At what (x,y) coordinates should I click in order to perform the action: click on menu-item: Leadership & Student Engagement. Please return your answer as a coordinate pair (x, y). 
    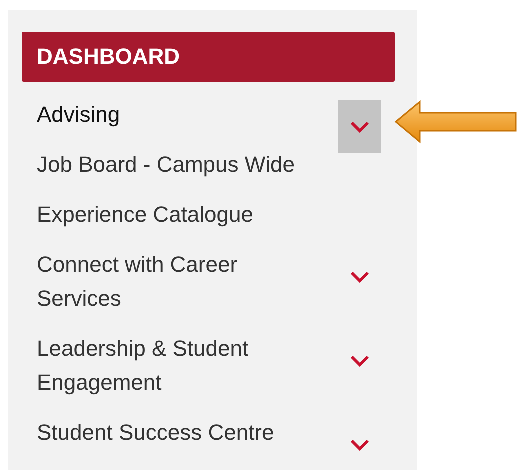
    Looking at the image, I should click on (180, 366).